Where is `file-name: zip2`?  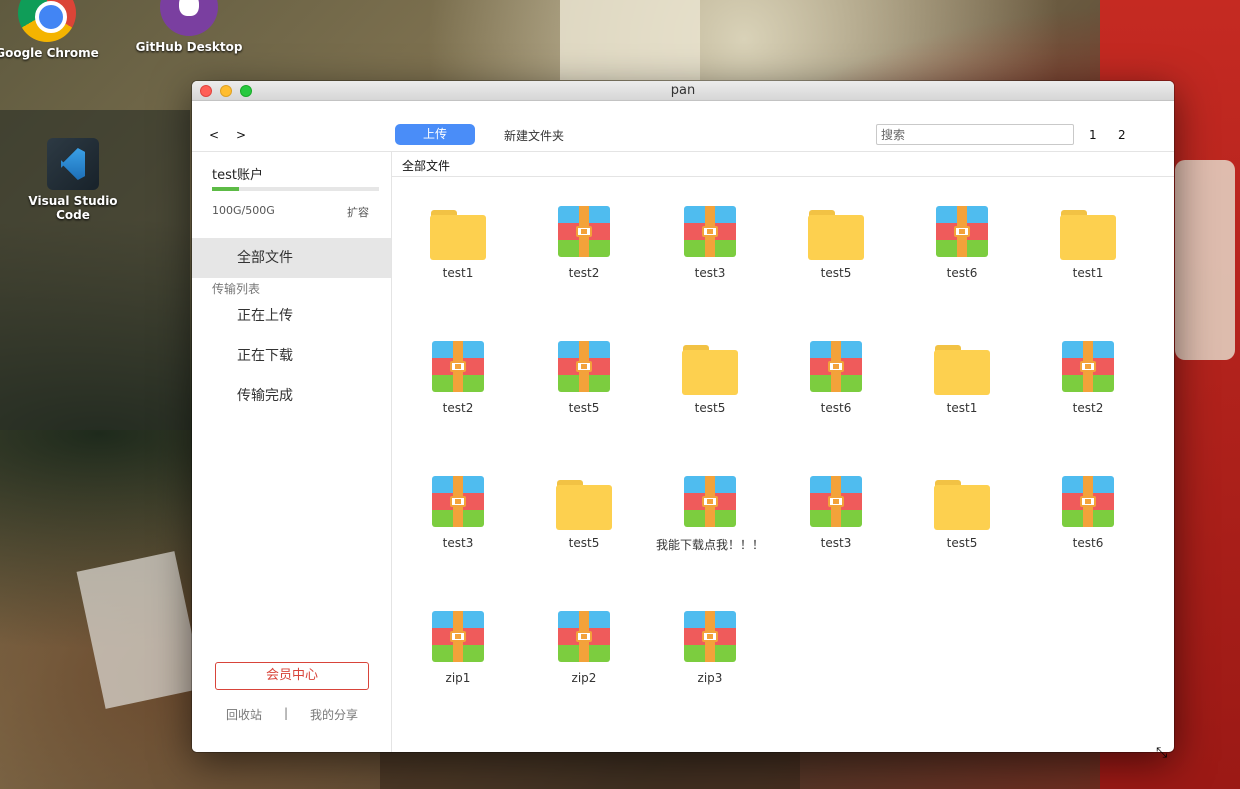
file-name: zip2 is located at coordinates (584, 678).